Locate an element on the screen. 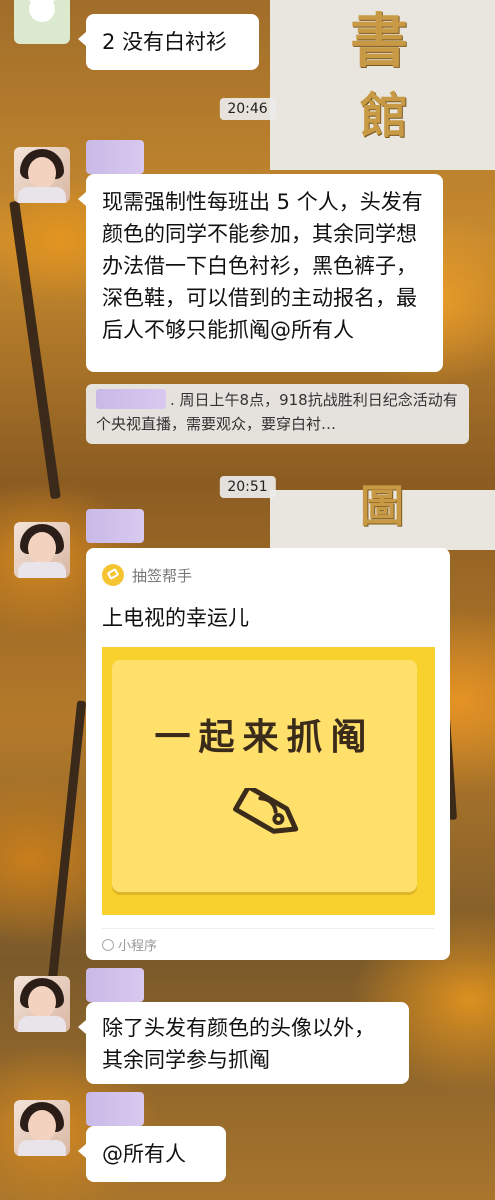 The image size is (495, 1200). sign-character: 書 is located at coordinates (379, 41).